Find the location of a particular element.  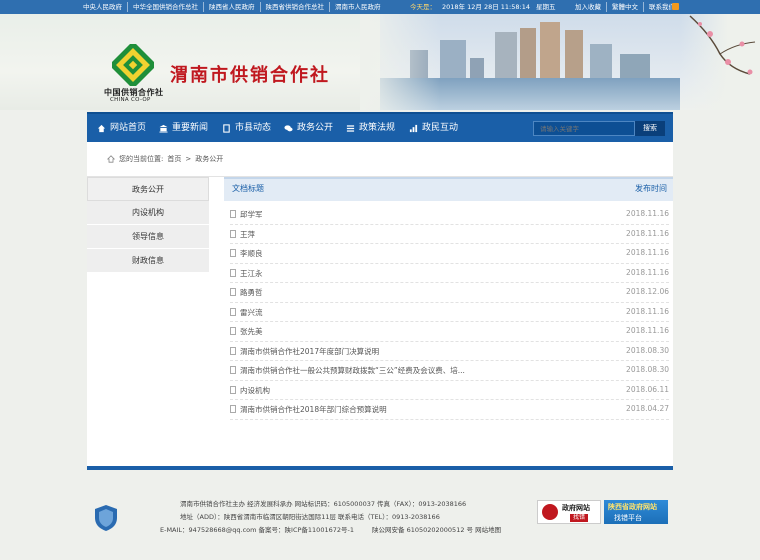

main-nav: 网站首页 重要新闻 市县动态 政务公开 政策法规 政民互动 搜索 is located at coordinates (380, 127).